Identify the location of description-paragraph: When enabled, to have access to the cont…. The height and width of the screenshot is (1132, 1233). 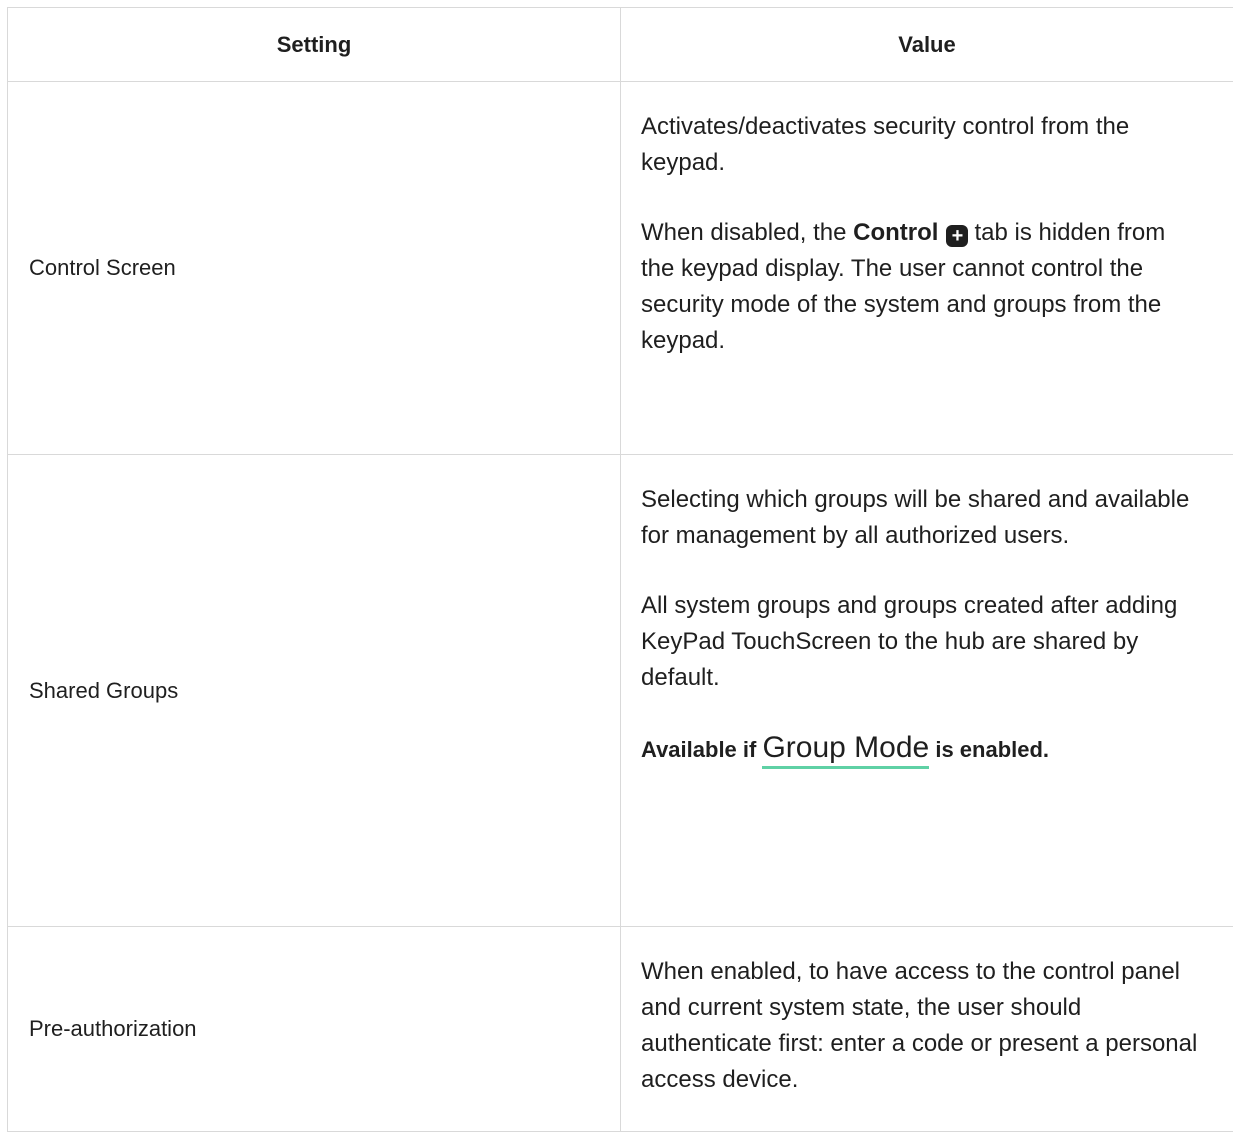
(922, 1026).